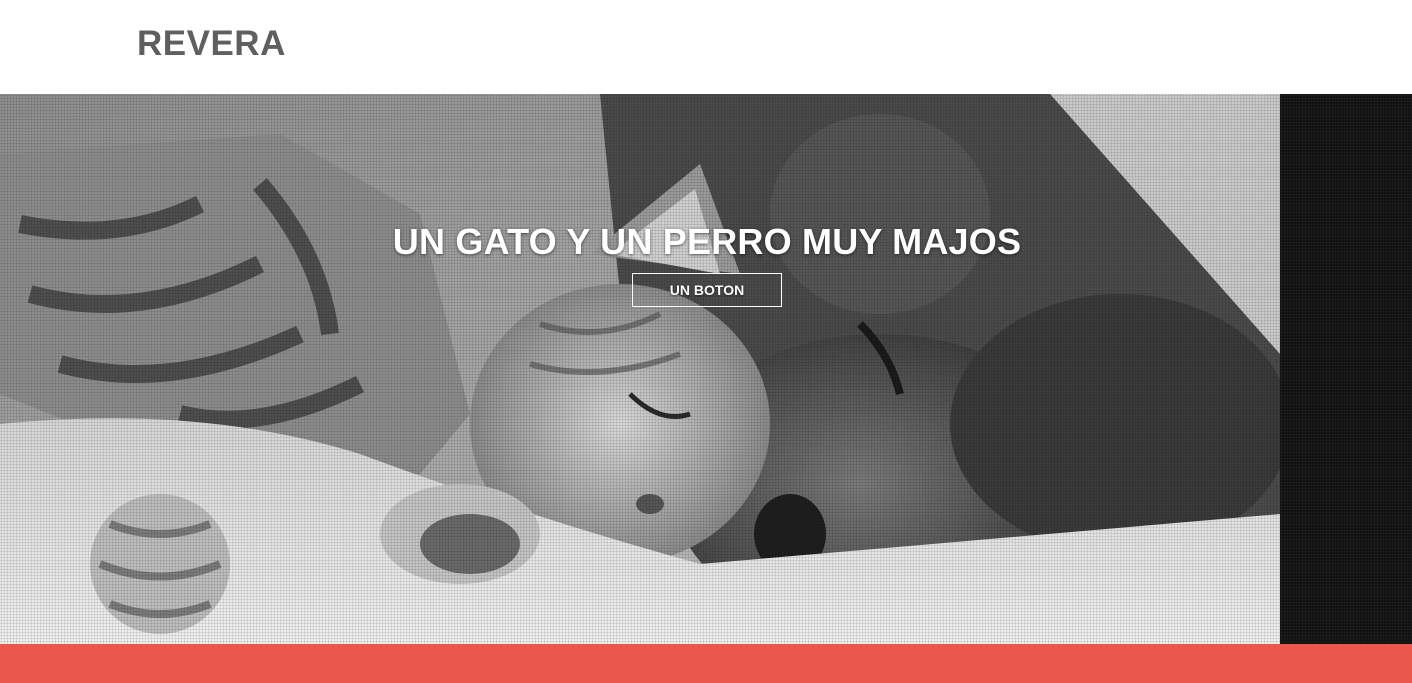 The height and width of the screenshot is (683, 1412). Describe the element at coordinates (706, 663) in the screenshot. I see `accent-bar` at that location.